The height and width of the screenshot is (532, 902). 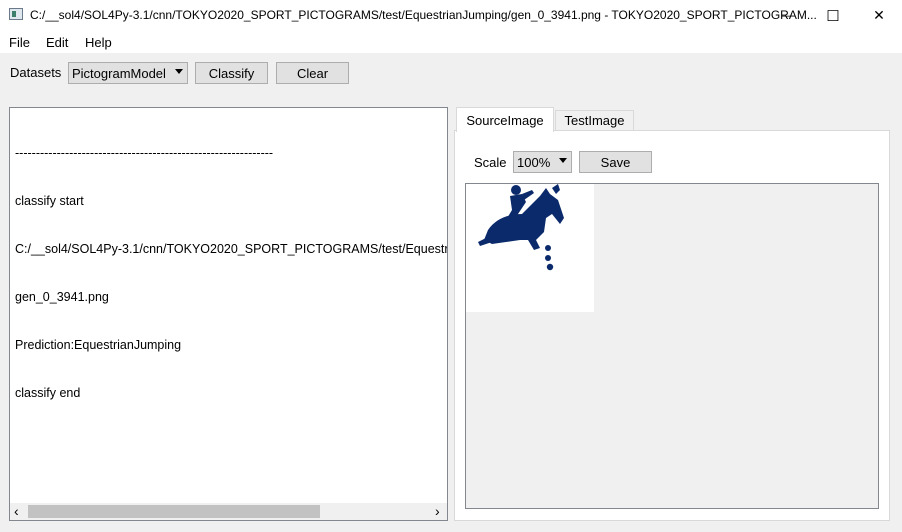 I want to click on close-icon: ✕, so click(x=879, y=15).